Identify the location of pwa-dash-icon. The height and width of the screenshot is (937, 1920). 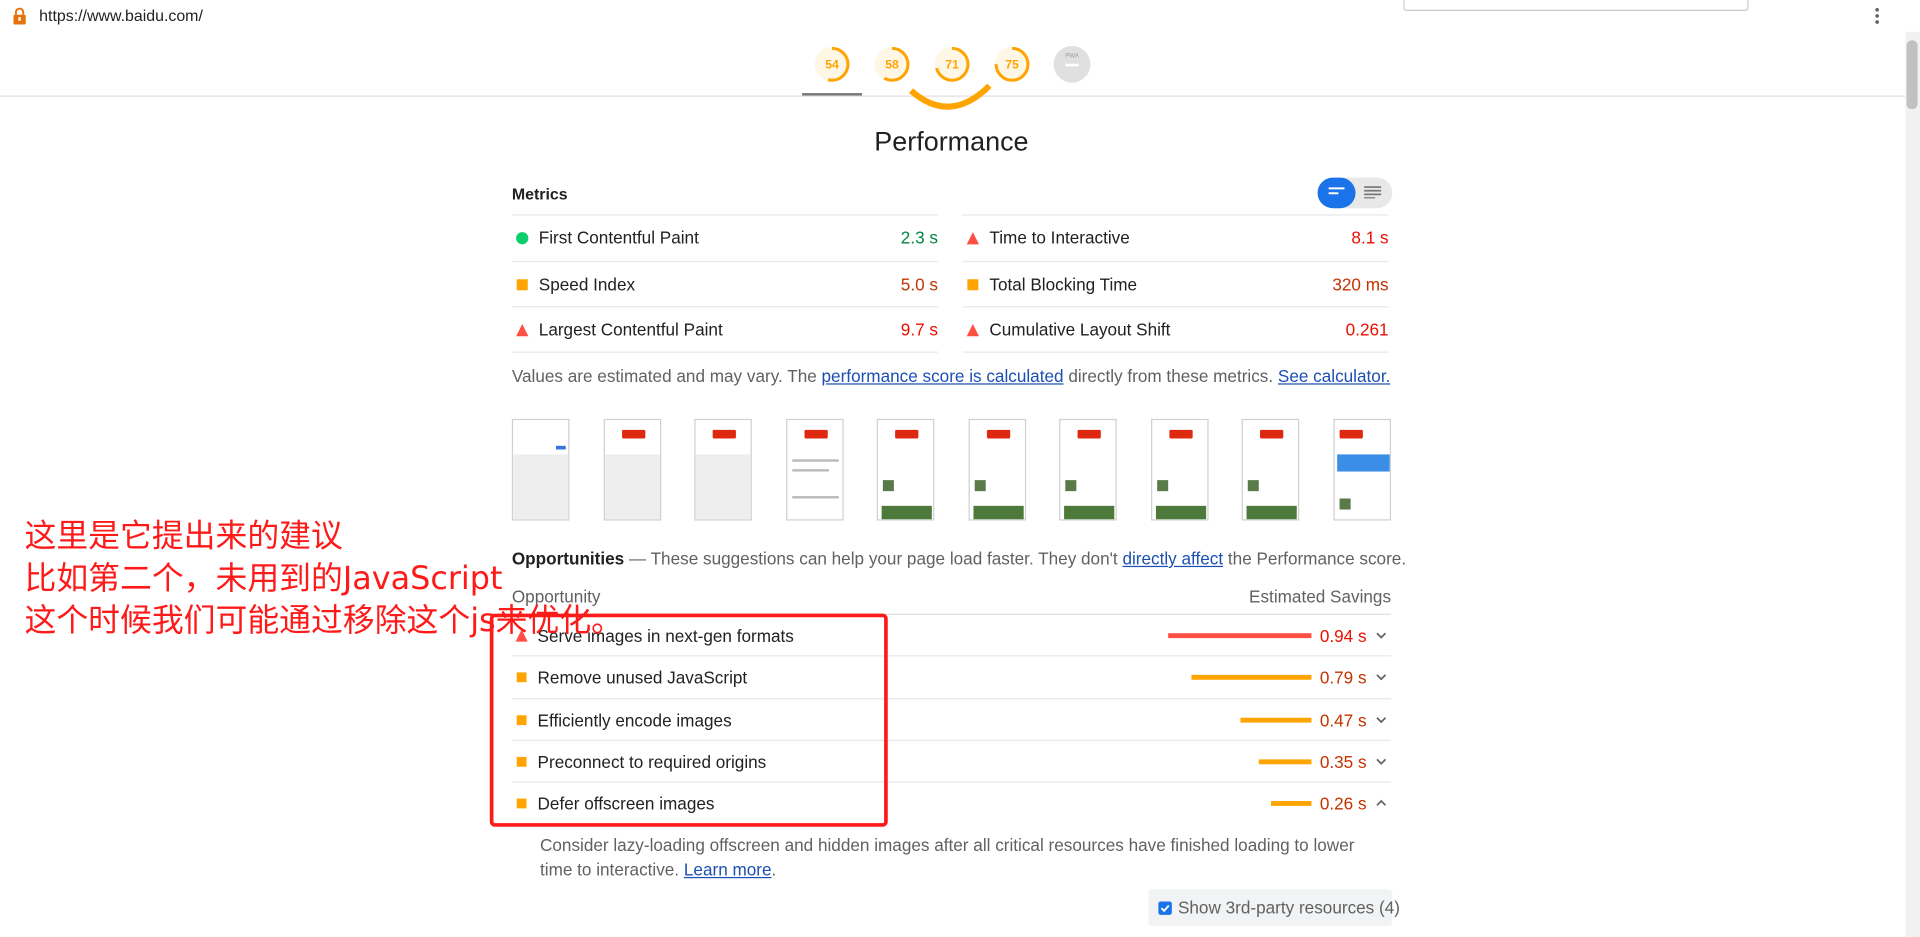
(1072, 65).